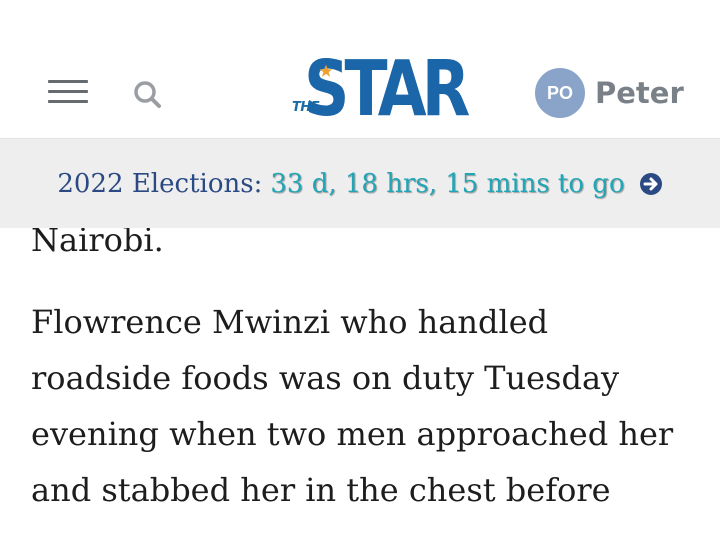  What do you see at coordinates (68, 93) in the screenshot?
I see `hamburger-menu-icon` at bounding box center [68, 93].